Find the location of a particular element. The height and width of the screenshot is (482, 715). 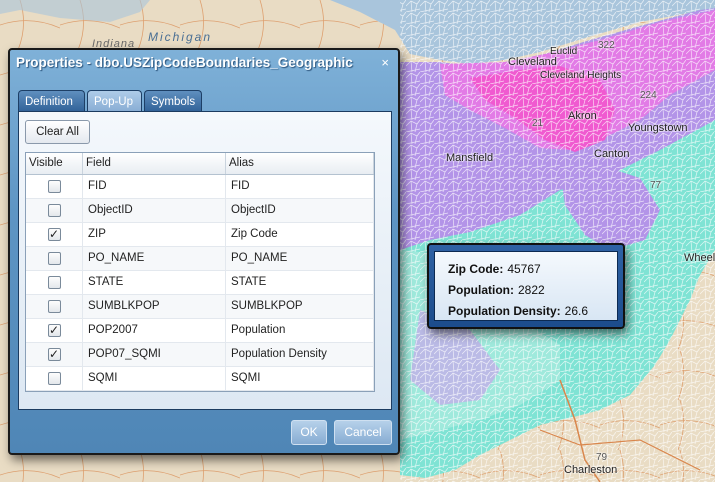

field-cell: PO_NAME is located at coordinates (154, 258).